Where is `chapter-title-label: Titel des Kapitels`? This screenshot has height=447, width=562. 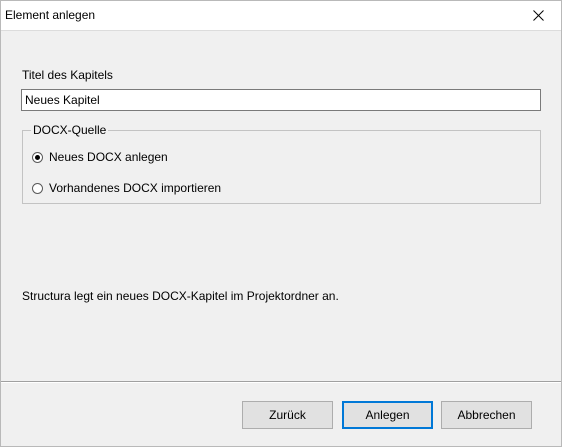
chapter-title-label: Titel des Kapitels is located at coordinates (67, 75).